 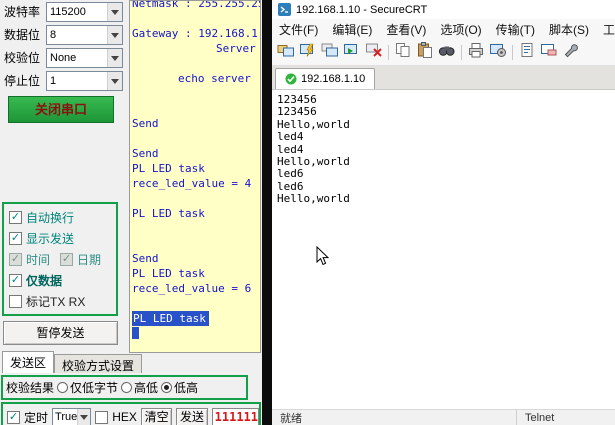 What do you see at coordinates (443, 9) in the screenshot?
I see `crt-titlebar: 192.168.1.10 - SecureCRT` at bounding box center [443, 9].